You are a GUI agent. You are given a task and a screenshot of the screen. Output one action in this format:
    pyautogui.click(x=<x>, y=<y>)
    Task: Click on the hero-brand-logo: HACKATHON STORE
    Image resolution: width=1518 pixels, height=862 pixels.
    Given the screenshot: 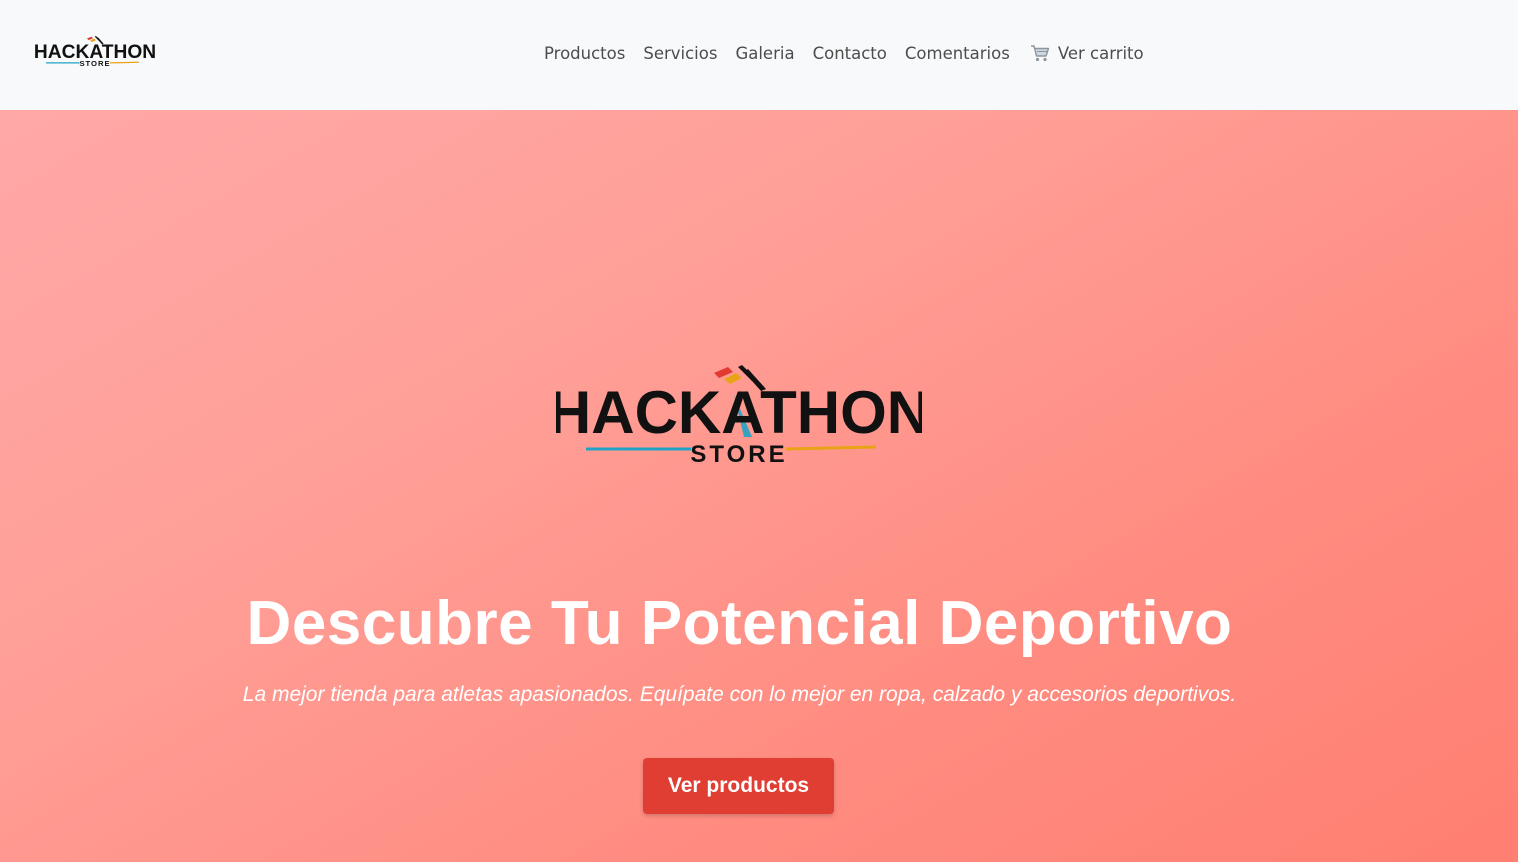 What is the action you would take?
    pyautogui.click(x=739, y=415)
    